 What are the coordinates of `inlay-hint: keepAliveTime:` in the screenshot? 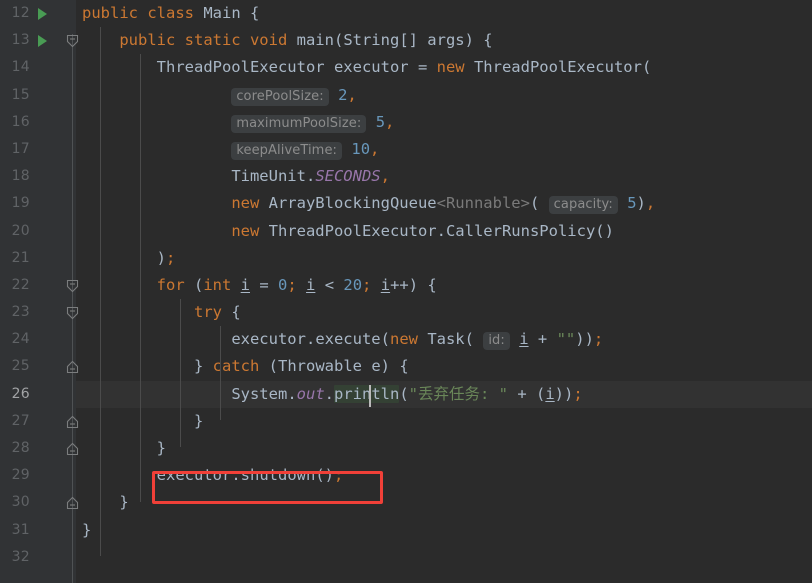 It's located at (287, 150).